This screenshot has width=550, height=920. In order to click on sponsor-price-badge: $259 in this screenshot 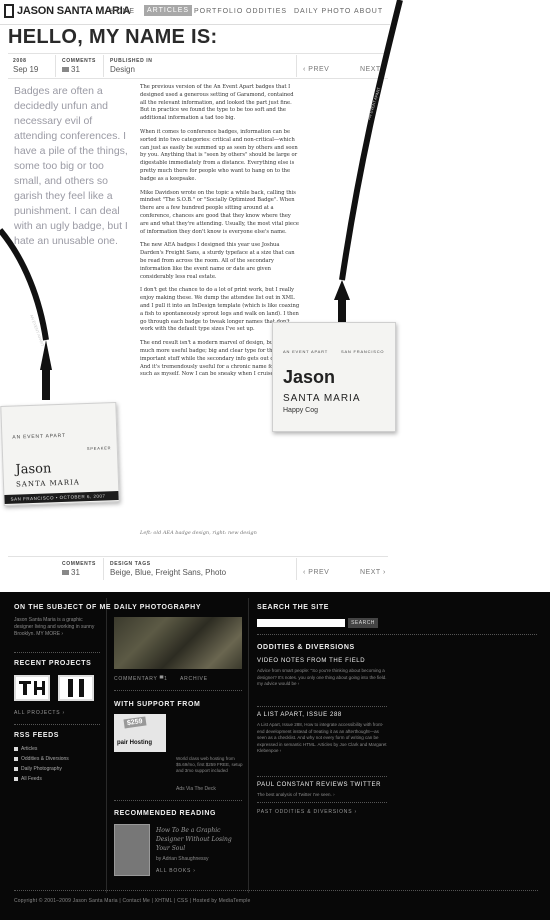, I will do `click(135, 722)`.